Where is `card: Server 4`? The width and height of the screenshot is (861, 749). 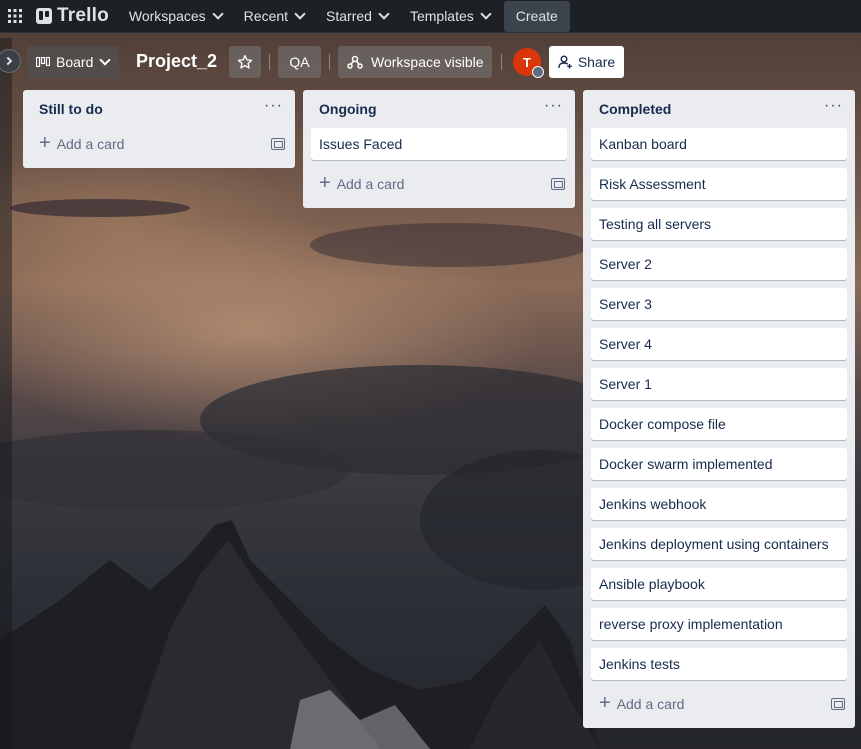 card: Server 4 is located at coordinates (719, 344).